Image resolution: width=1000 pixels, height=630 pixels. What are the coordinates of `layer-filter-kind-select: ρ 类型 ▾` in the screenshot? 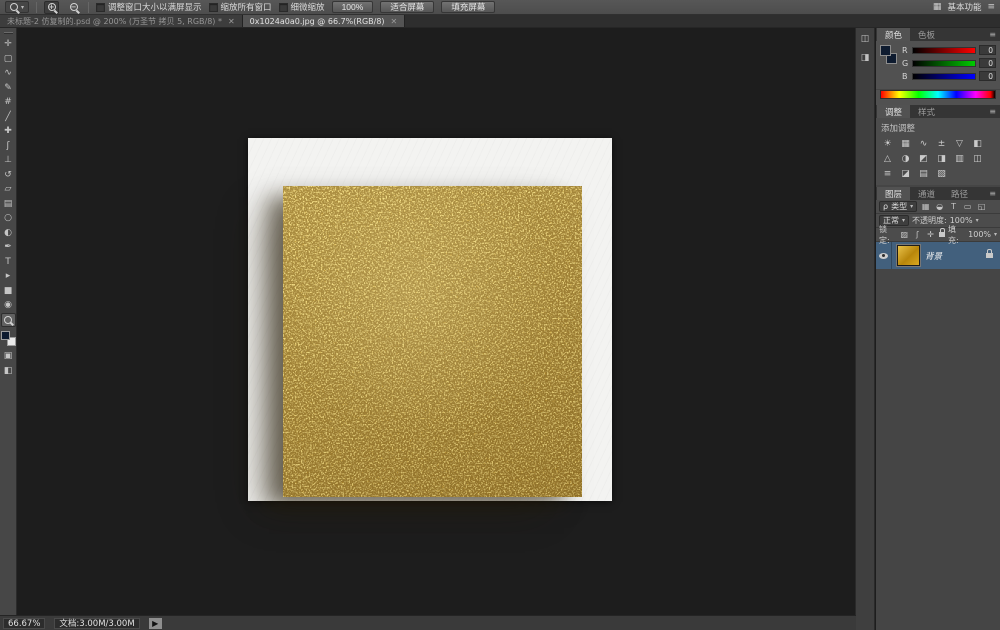 It's located at (898, 206).